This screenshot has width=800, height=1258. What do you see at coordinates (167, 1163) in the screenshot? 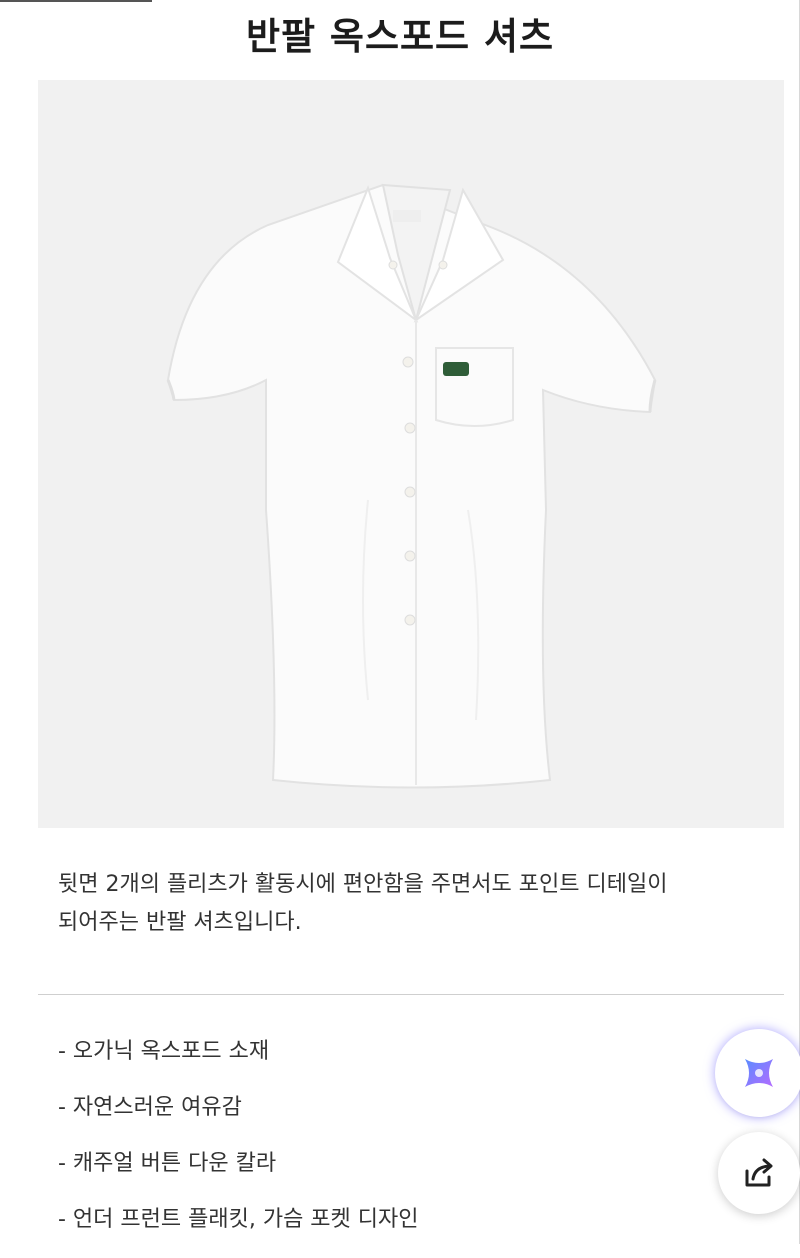
I see `feature-item: - 캐주얼 버튼 다운 칼라` at bounding box center [167, 1163].